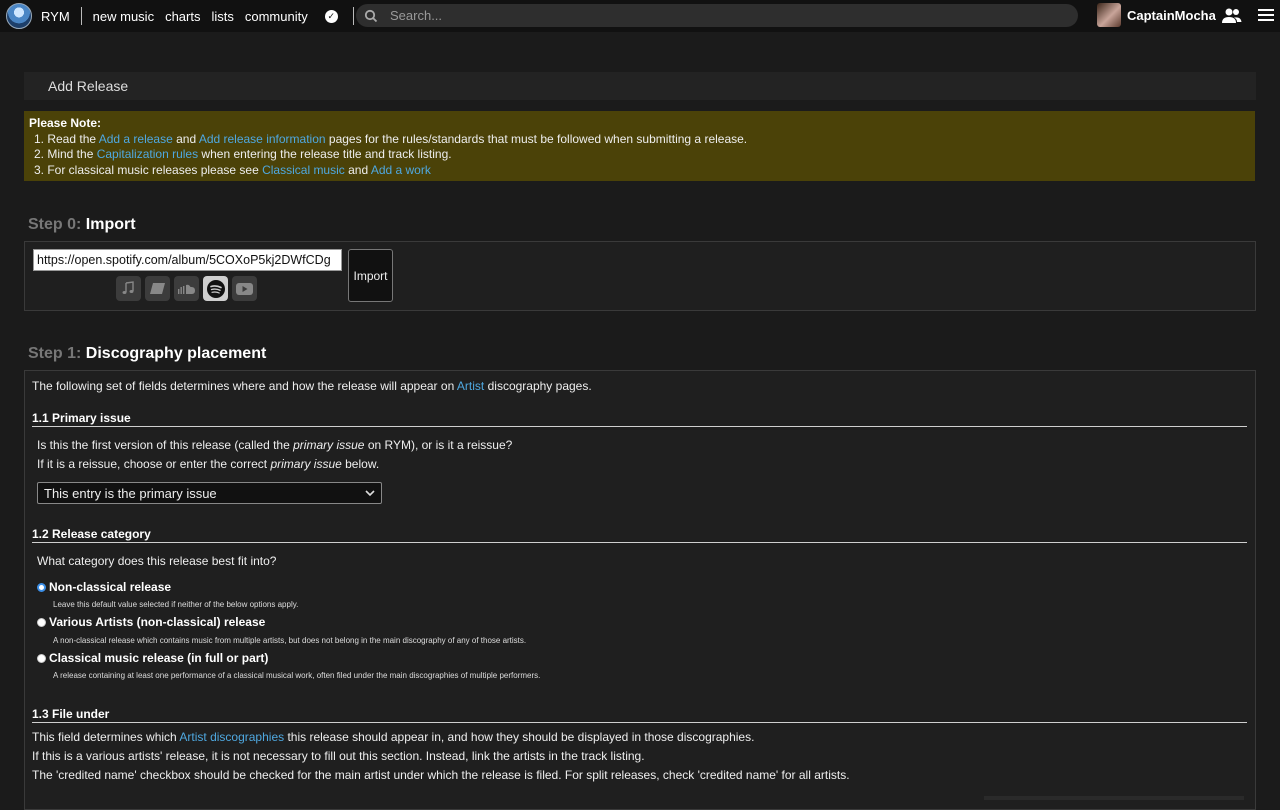  What do you see at coordinates (1109, 15) in the screenshot?
I see `avatar` at bounding box center [1109, 15].